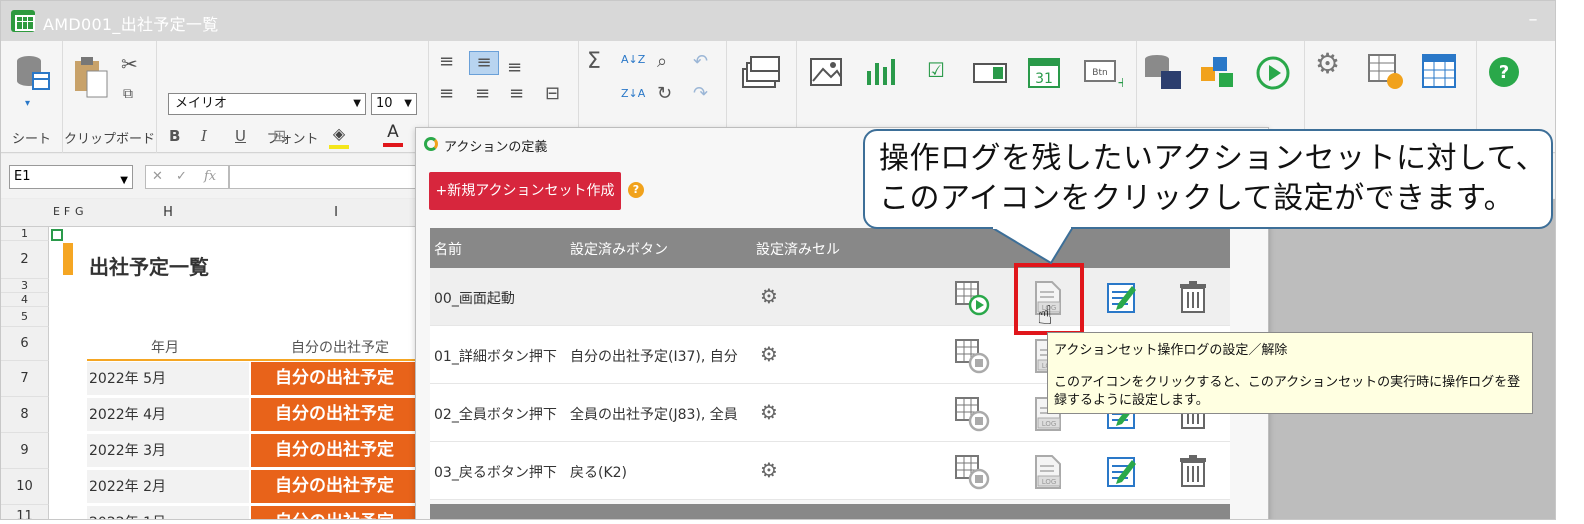 The width and height of the screenshot is (1584, 524). What do you see at coordinates (936, 70) in the screenshot?
I see `checkbox-icon: ☑` at bounding box center [936, 70].